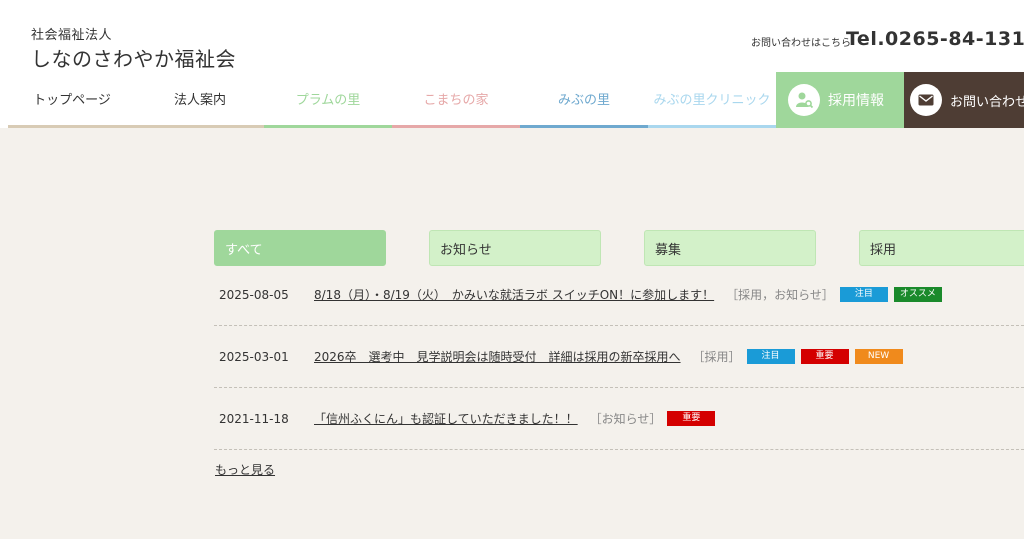 The width and height of the screenshot is (1024, 539). What do you see at coordinates (254, 356) in the screenshot?
I see `news-date: 2025-03-01` at bounding box center [254, 356].